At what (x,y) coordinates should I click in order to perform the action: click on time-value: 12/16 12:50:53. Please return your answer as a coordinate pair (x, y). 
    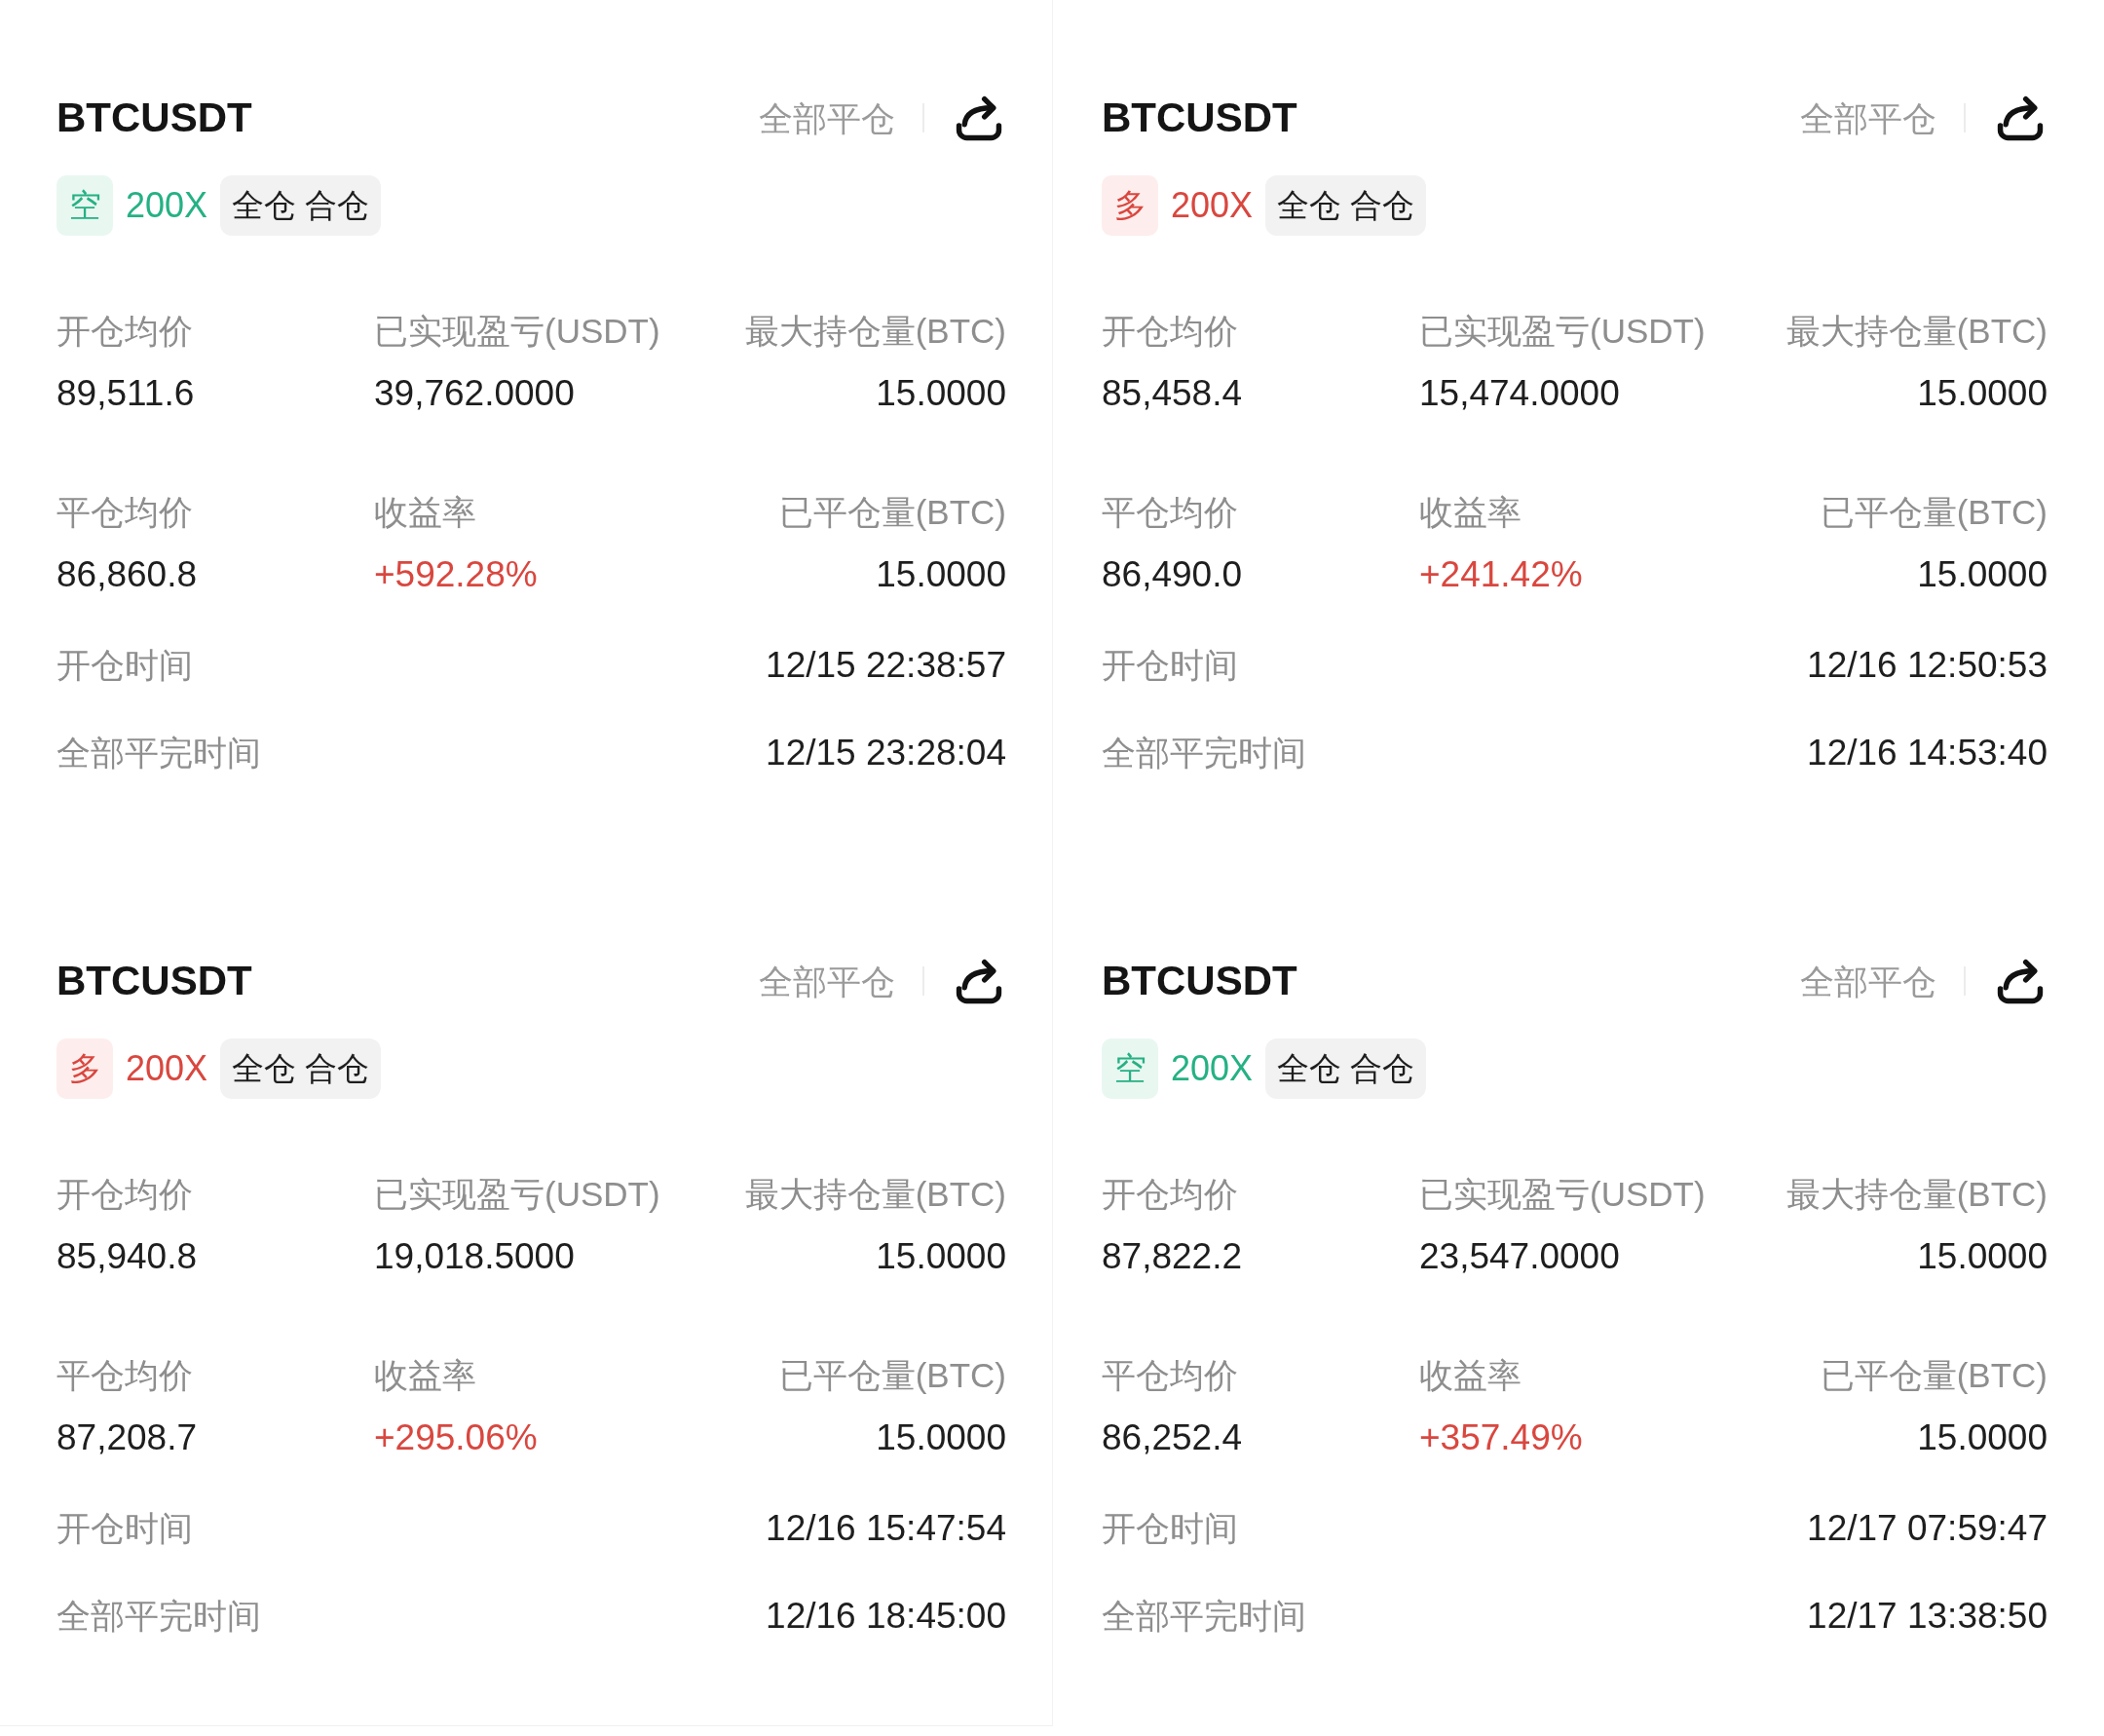
    Looking at the image, I should click on (1927, 666).